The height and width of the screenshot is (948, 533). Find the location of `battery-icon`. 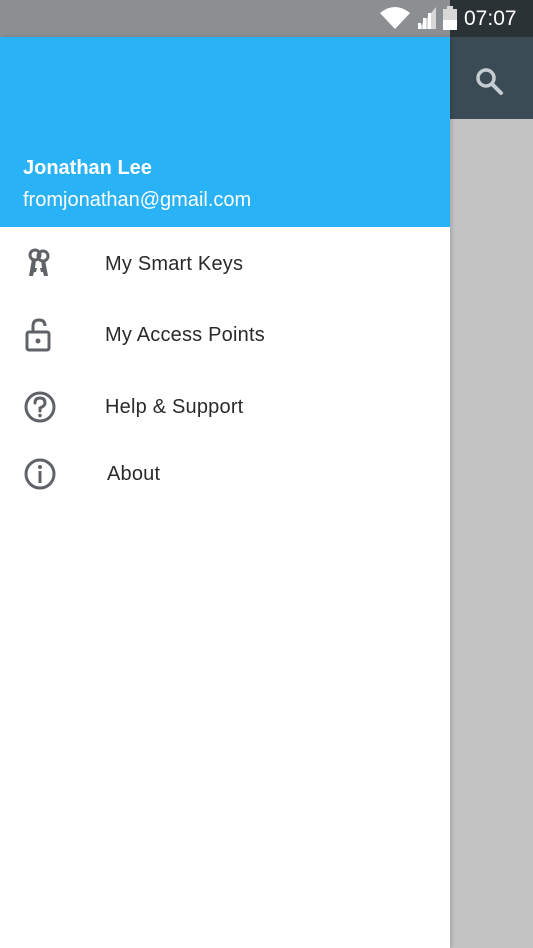

battery-icon is located at coordinates (450, 18).